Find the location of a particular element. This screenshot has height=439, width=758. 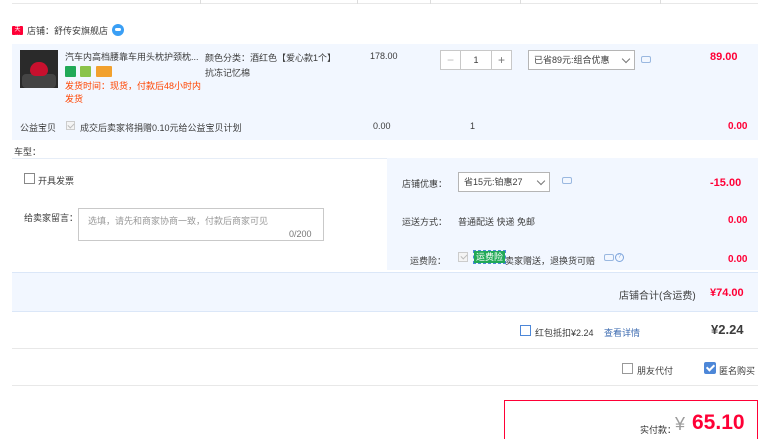

payment-amount: 65.10 is located at coordinates (718, 422).